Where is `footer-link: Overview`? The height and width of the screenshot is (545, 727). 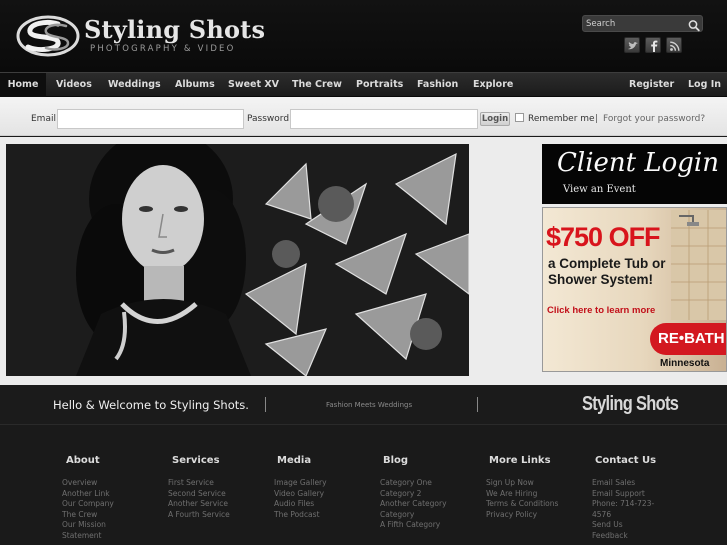
footer-link: Overview is located at coordinates (91, 483).